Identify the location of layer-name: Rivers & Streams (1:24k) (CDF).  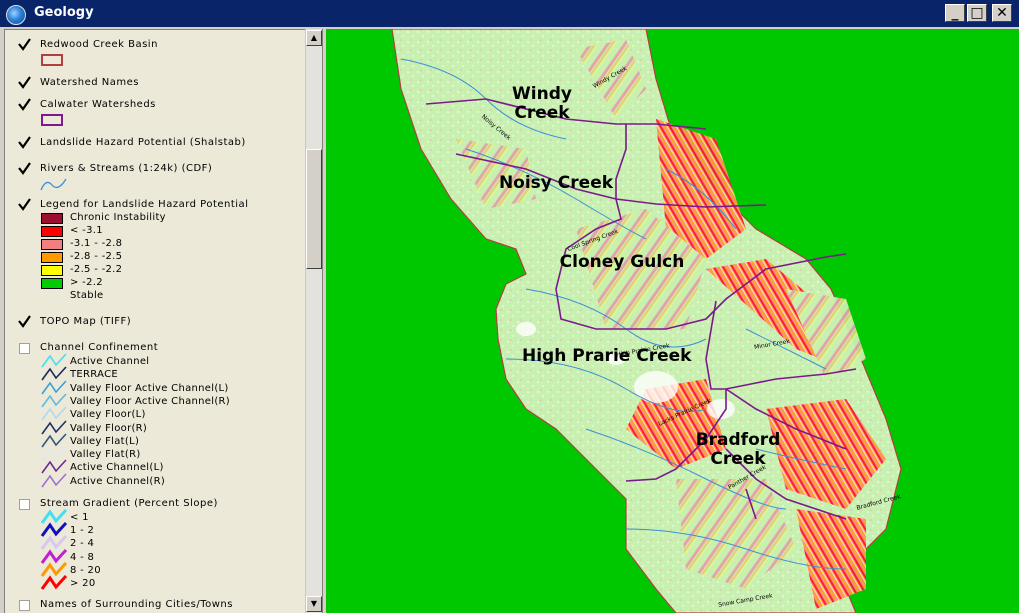
(126, 168).